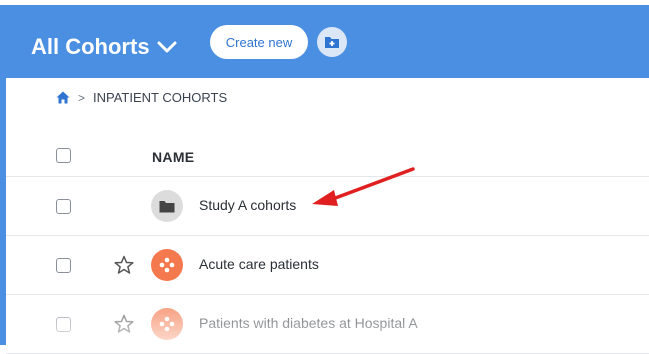  Describe the element at coordinates (247, 205) in the screenshot. I see `row-label: Study A cohorts` at that location.